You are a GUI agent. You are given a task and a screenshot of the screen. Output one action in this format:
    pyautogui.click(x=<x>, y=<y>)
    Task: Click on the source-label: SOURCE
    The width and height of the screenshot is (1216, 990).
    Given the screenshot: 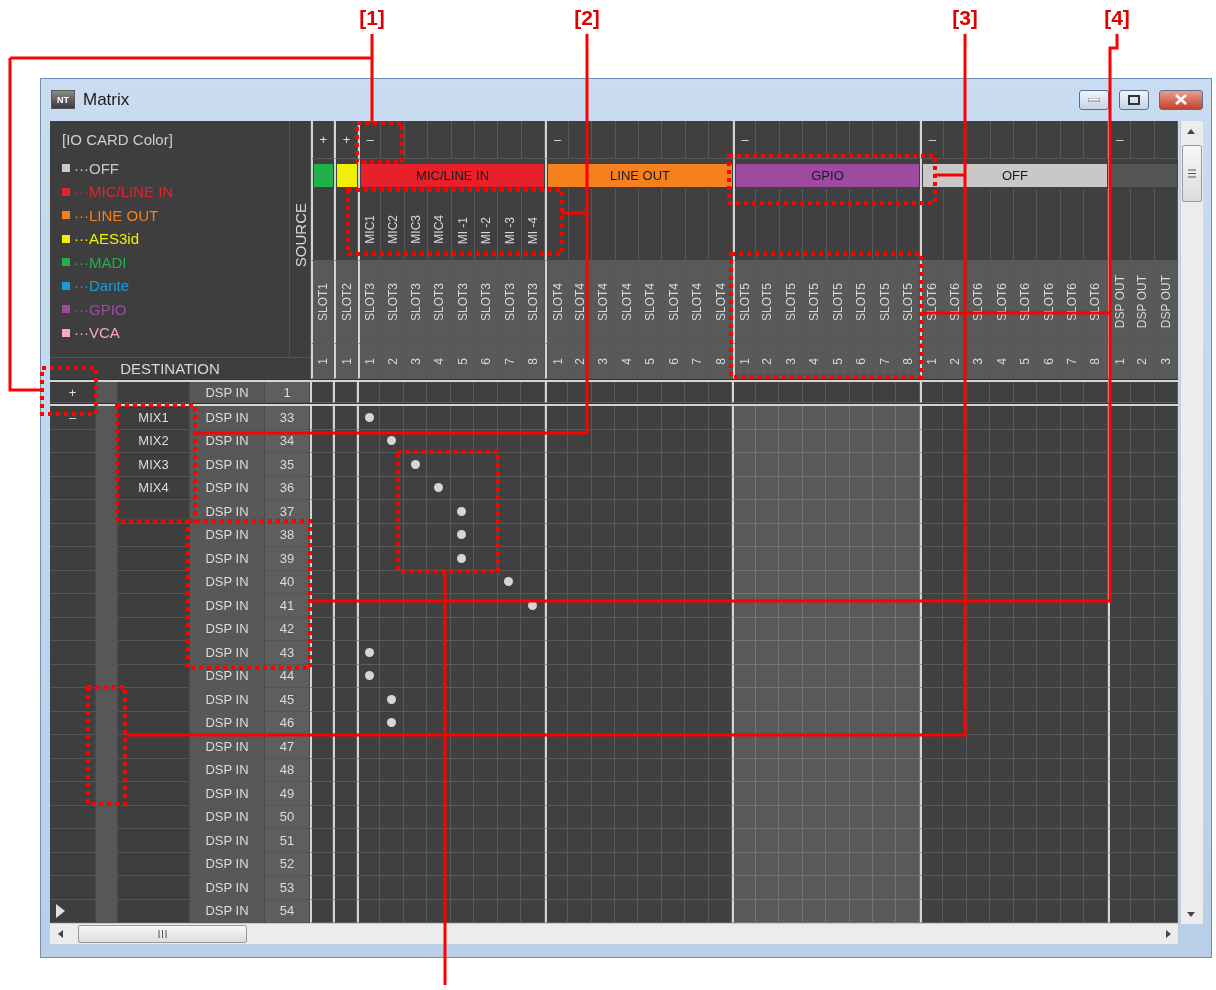 What is the action you would take?
    pyautogui.click(x=300, y=235)
    